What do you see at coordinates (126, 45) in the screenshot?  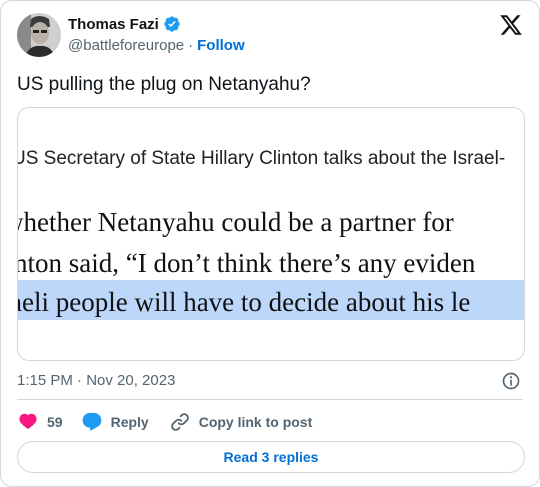 I see `handle: @battleforeurope` at bounding box center [126, 45].